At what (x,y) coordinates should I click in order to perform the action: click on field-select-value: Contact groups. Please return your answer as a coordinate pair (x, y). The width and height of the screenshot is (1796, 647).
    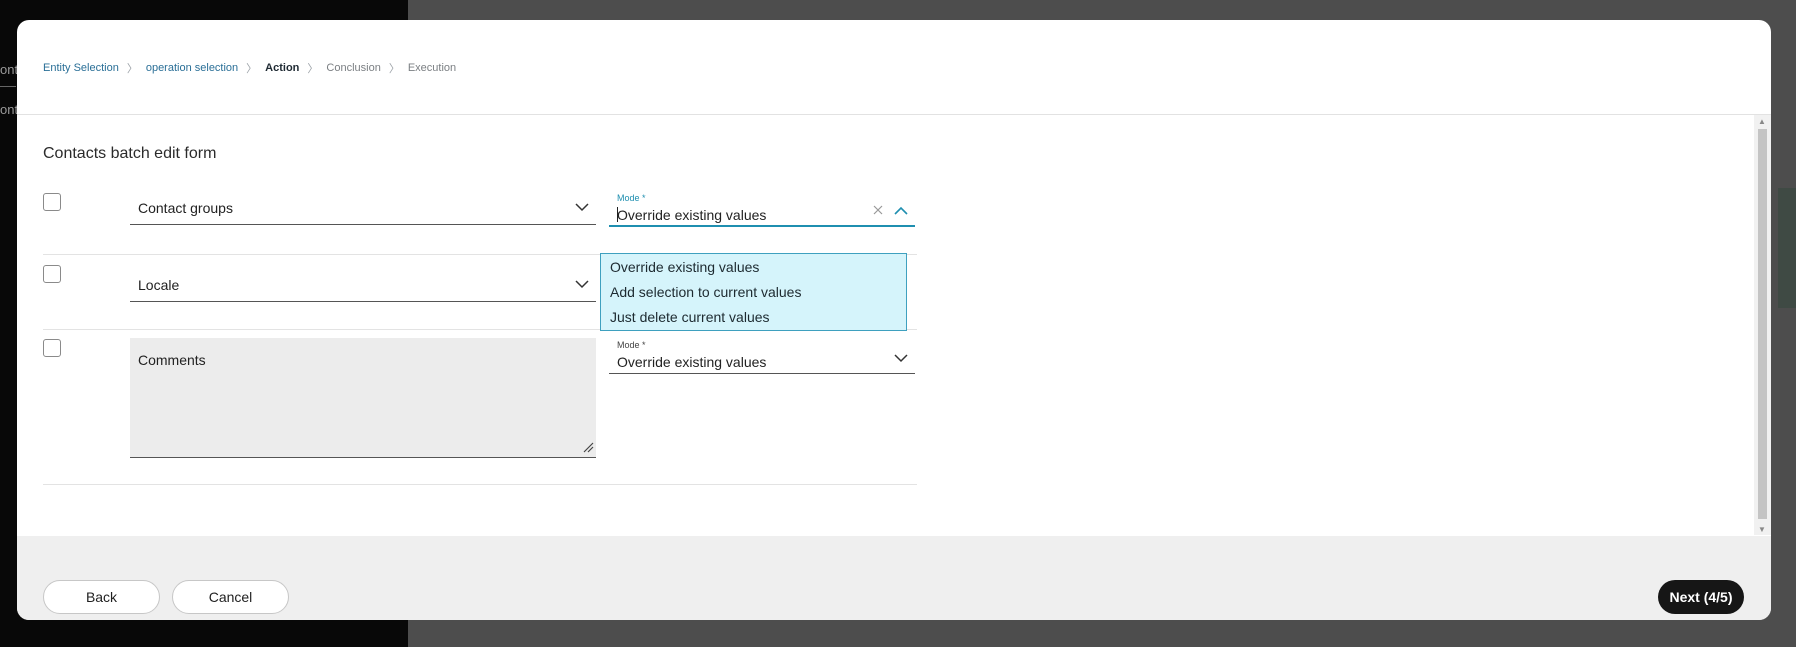
    Looking at the image, I should click on (185, 208).